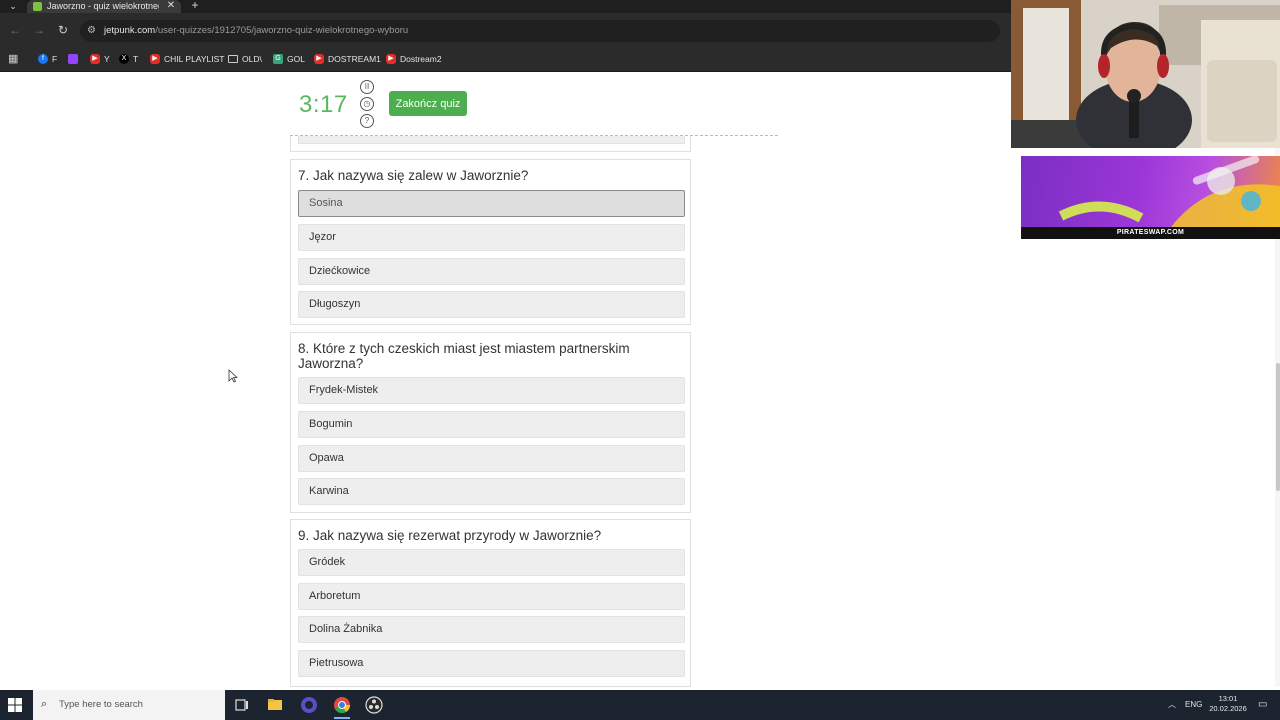  Describe the element at coordinates (309, 705) in the screenshot. I see `opera-gx-icon` at that location.